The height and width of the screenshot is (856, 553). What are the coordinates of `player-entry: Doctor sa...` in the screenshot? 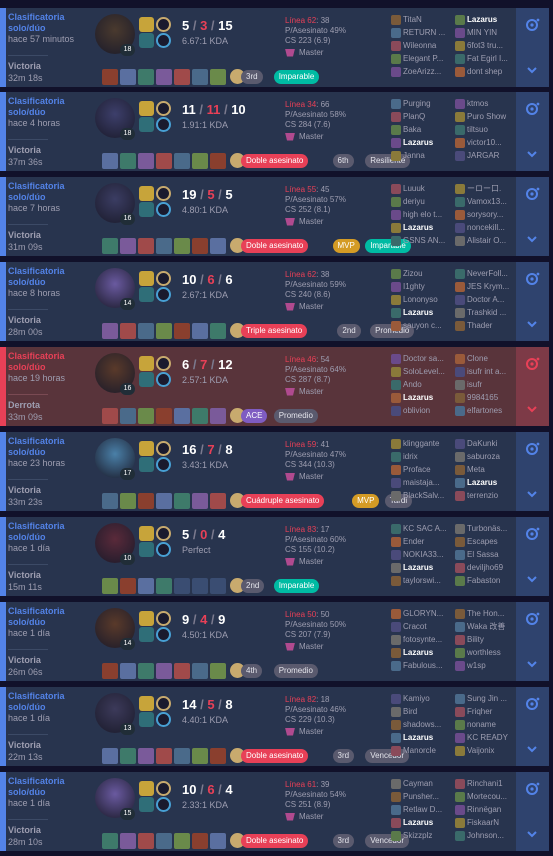 It's located at (422, 358).